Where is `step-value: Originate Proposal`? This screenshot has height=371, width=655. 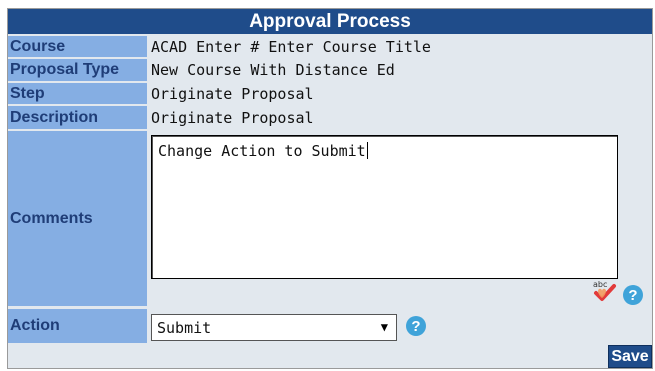
step-value: Originate Proposal is located at coordinates (400, 93).